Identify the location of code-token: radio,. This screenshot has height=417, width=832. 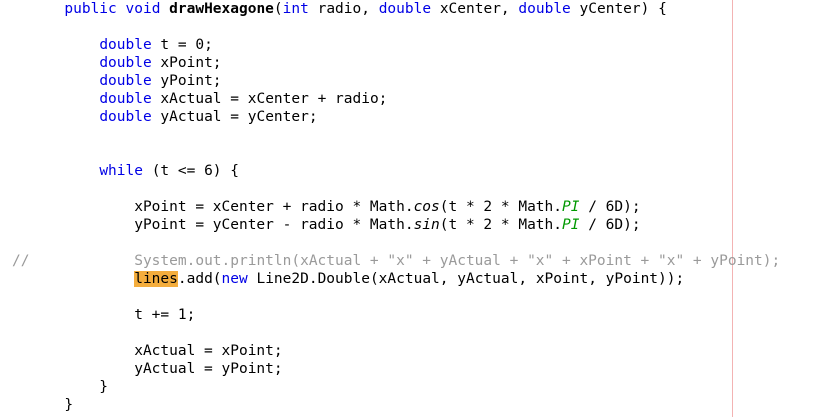
(343, 9).